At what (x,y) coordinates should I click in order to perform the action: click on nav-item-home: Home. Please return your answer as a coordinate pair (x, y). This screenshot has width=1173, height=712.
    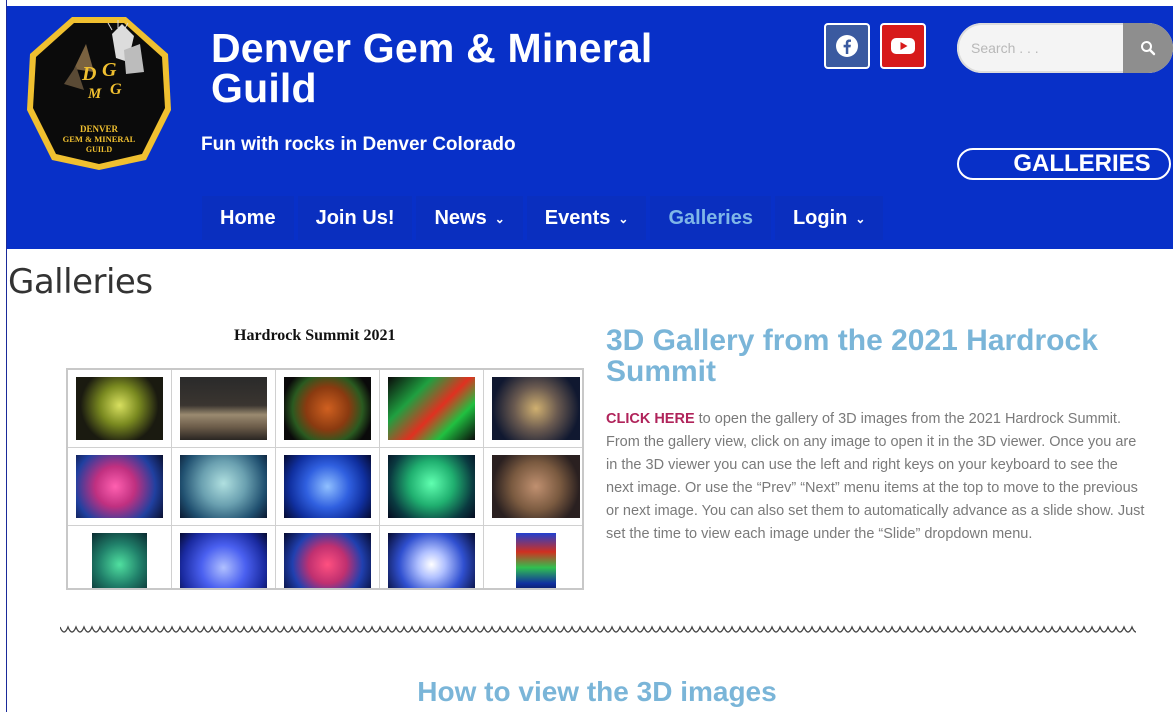
    Looking at the image, I should click on (248, 218).